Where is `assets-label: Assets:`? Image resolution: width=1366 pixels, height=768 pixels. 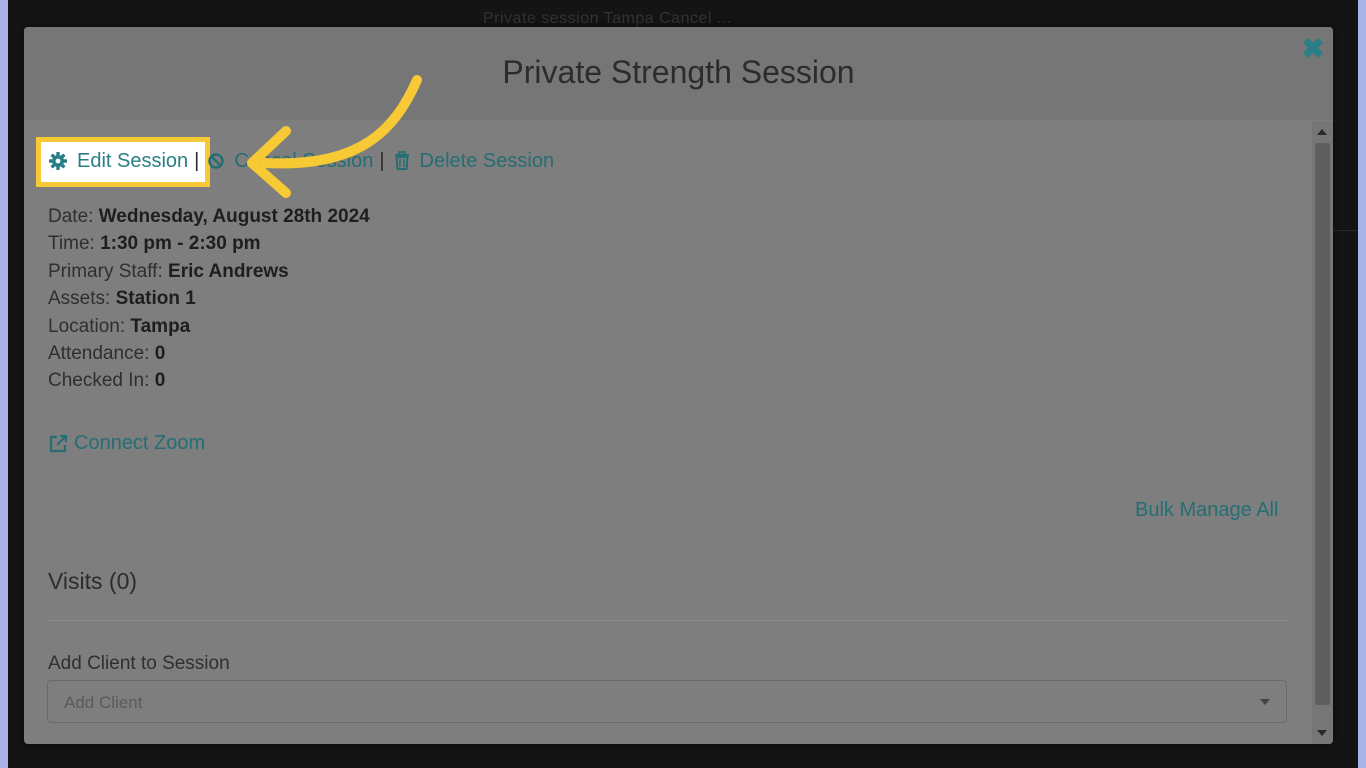 assets-label: Assets: is located at coordinates (79, 299).